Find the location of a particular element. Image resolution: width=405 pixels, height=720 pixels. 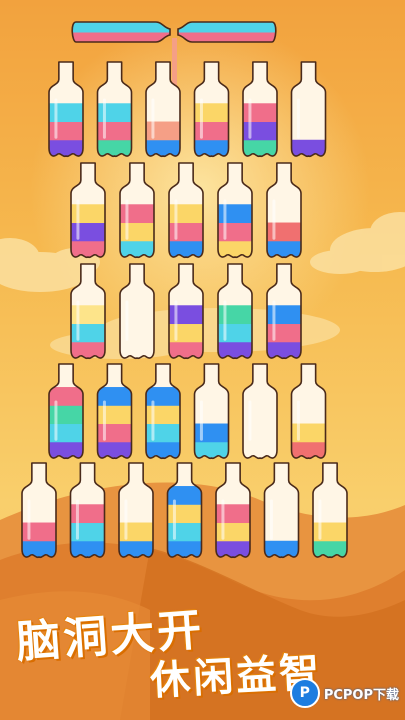

pouring-bottle-right is located at coordinates (227, 32).